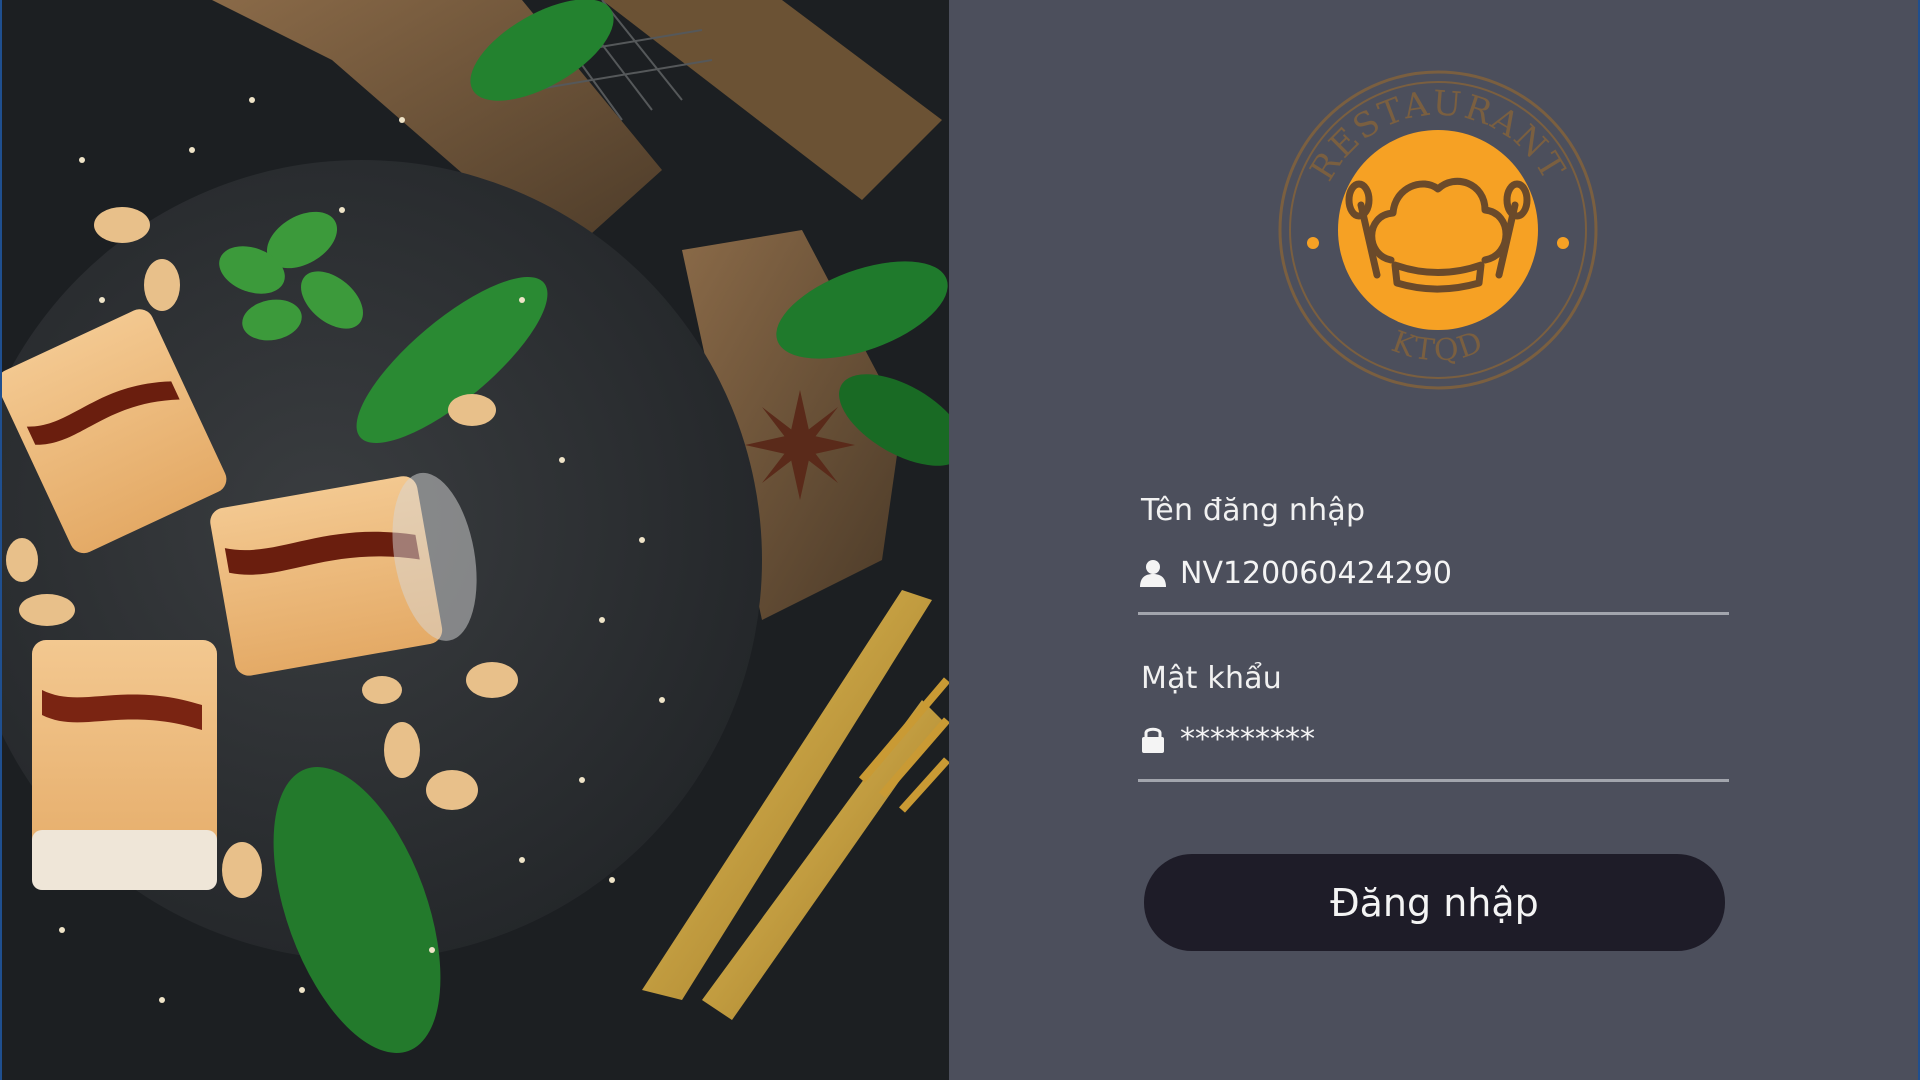 This screenshot has height=1080, width=1920. I want to click on lock-icon, so click(1153, 740).